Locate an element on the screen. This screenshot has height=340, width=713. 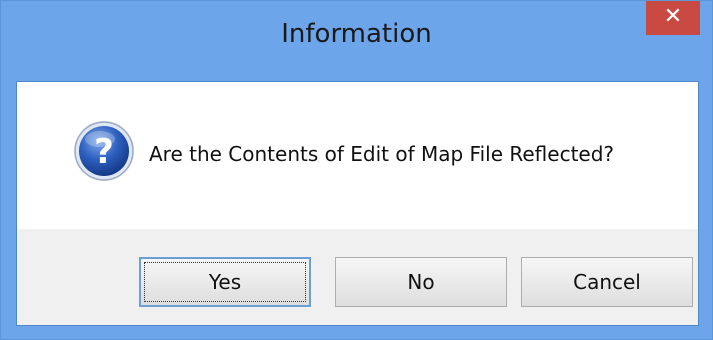
no-button: No is located at coordinates (421, 282).